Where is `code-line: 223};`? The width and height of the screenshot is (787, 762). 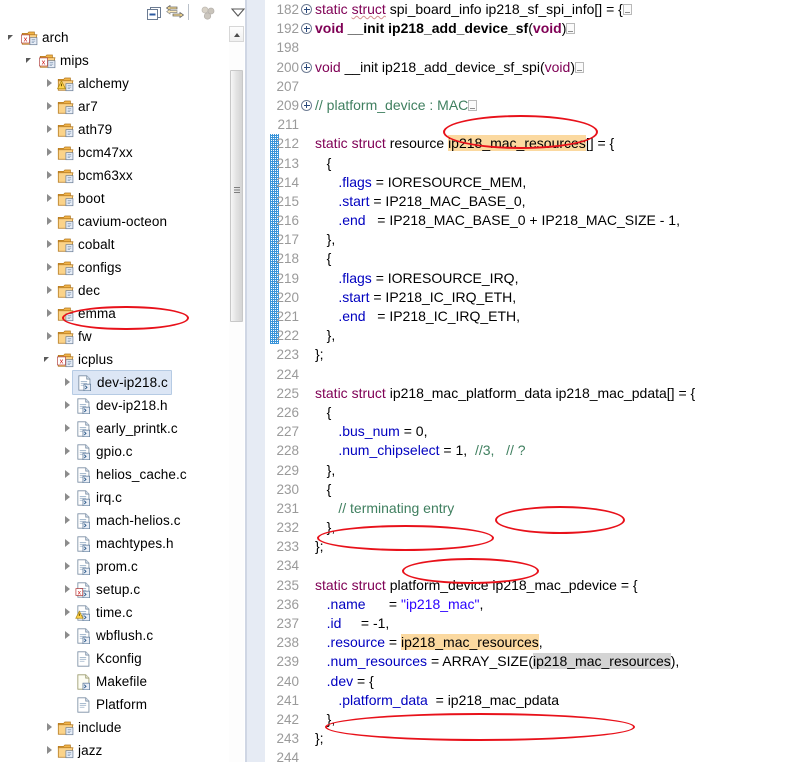 code-line: 223}; is located at coordinates (526, 354).